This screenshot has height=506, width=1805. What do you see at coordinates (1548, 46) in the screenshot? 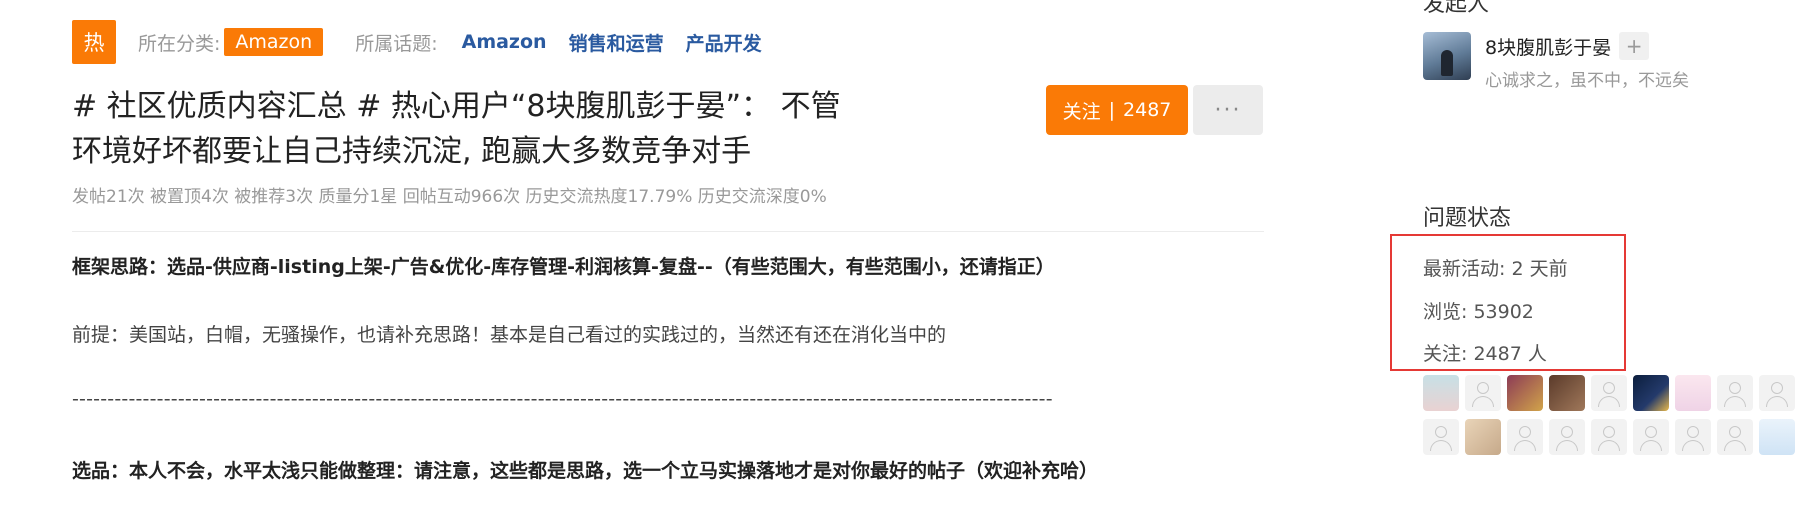
I see `author-name: 8块腹肌彭于晏` at bounding box center [1548, 46].